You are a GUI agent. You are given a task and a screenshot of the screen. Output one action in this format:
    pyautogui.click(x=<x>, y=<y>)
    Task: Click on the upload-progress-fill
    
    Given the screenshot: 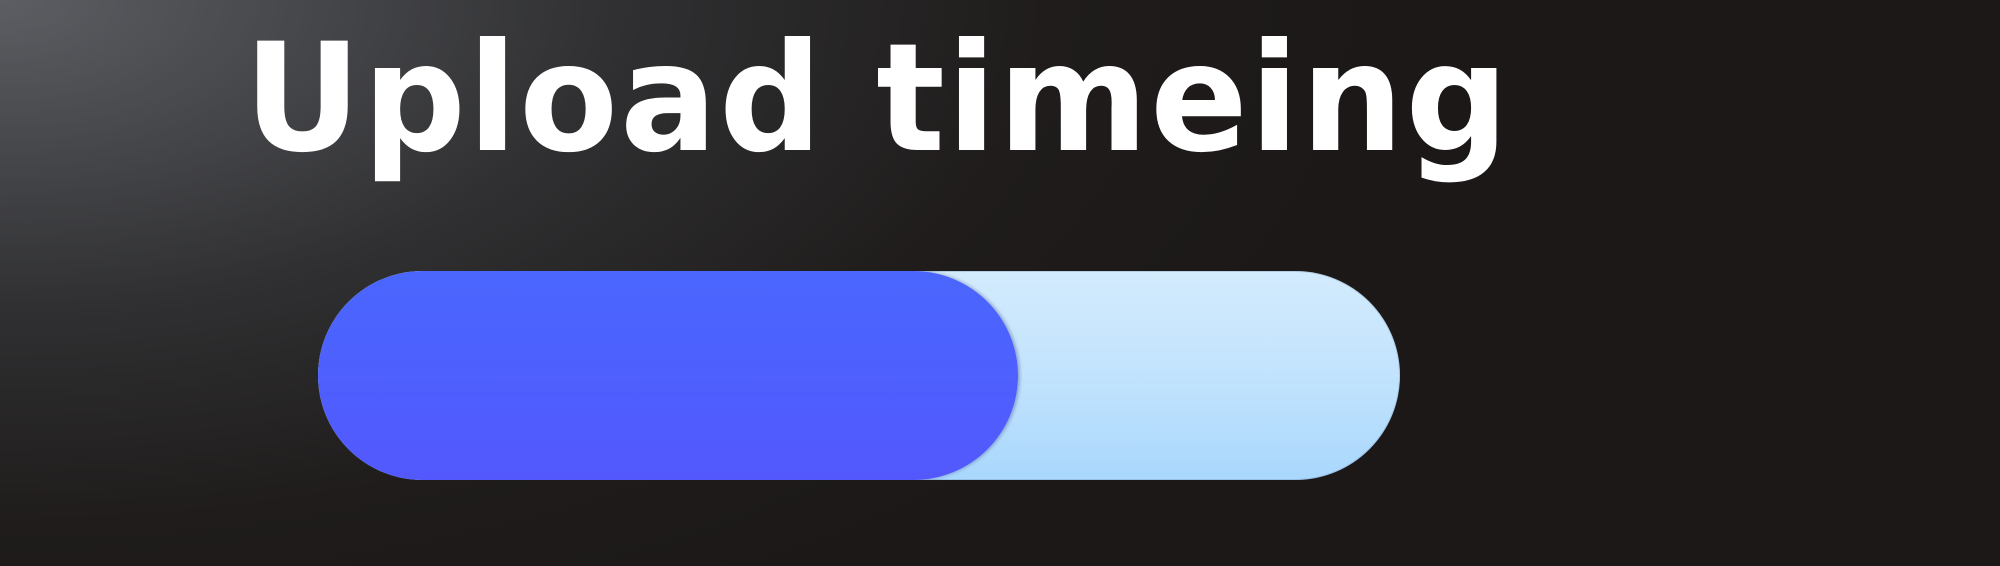 What is the action you would take?
    pyautogui.click(x=668, y=375)
    